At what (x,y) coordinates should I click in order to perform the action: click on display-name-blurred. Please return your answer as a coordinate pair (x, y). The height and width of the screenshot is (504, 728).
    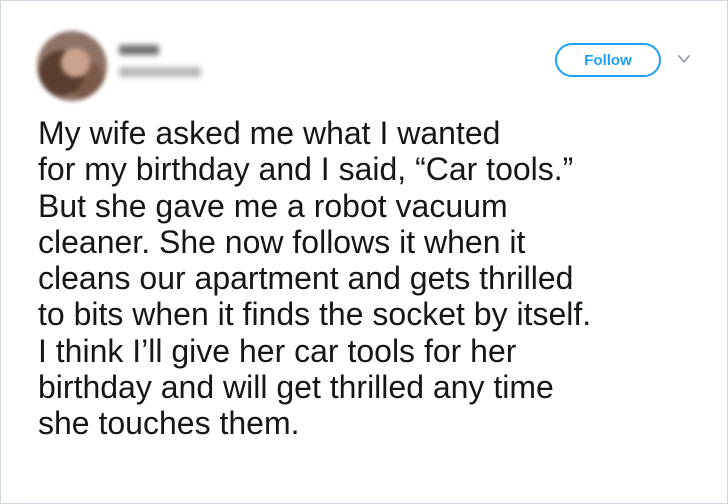
    Looking at the image, I should click on (139, 50).